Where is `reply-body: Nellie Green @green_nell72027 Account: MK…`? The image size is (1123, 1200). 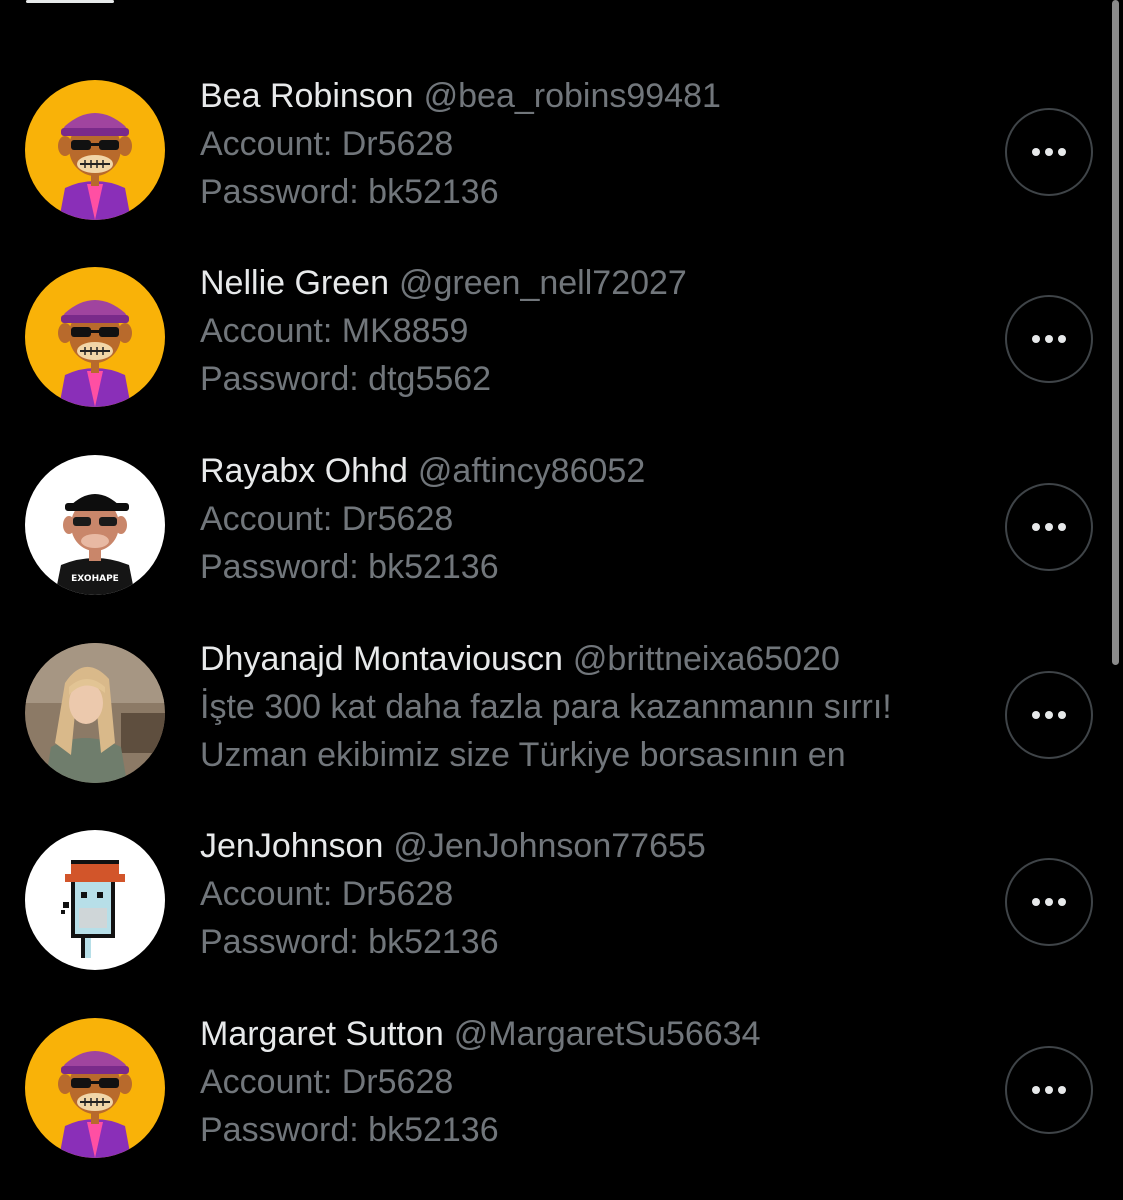
reply-body: Nellie Green @green_nell72027 Account: MK… is located at coordinates (595, 331).